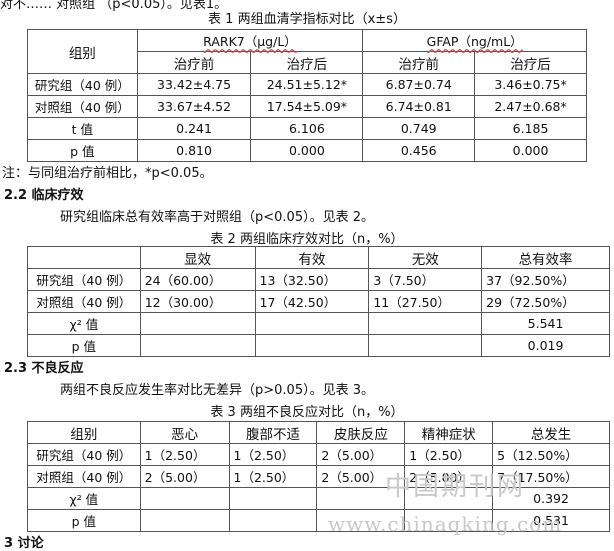 The height and width of the screenshot is (551, 614). What do you see at coordinates (455, 487) in the screenshot?
I see `watermark-chinese: 中国期刊网` at bounding box center [455, 487].